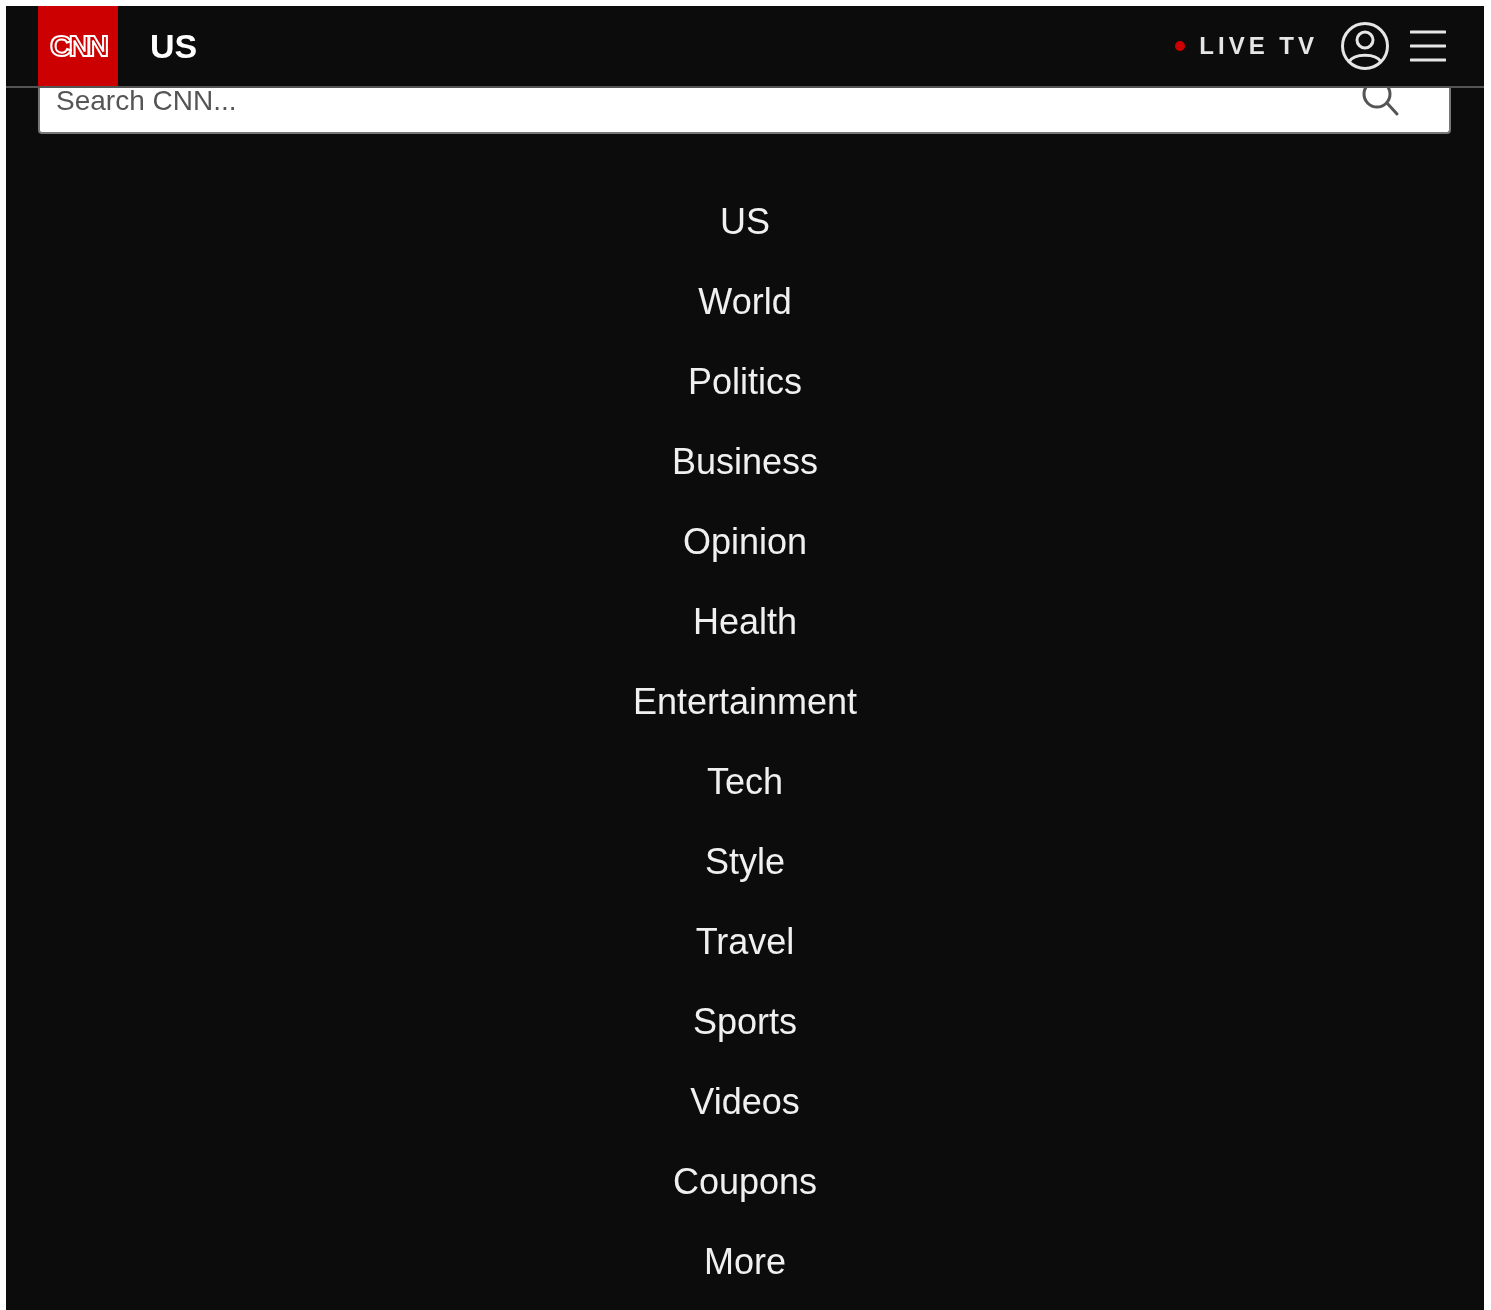 The image size is (1491, 1310). I want to click on nav-link: World, so click(745, 302).